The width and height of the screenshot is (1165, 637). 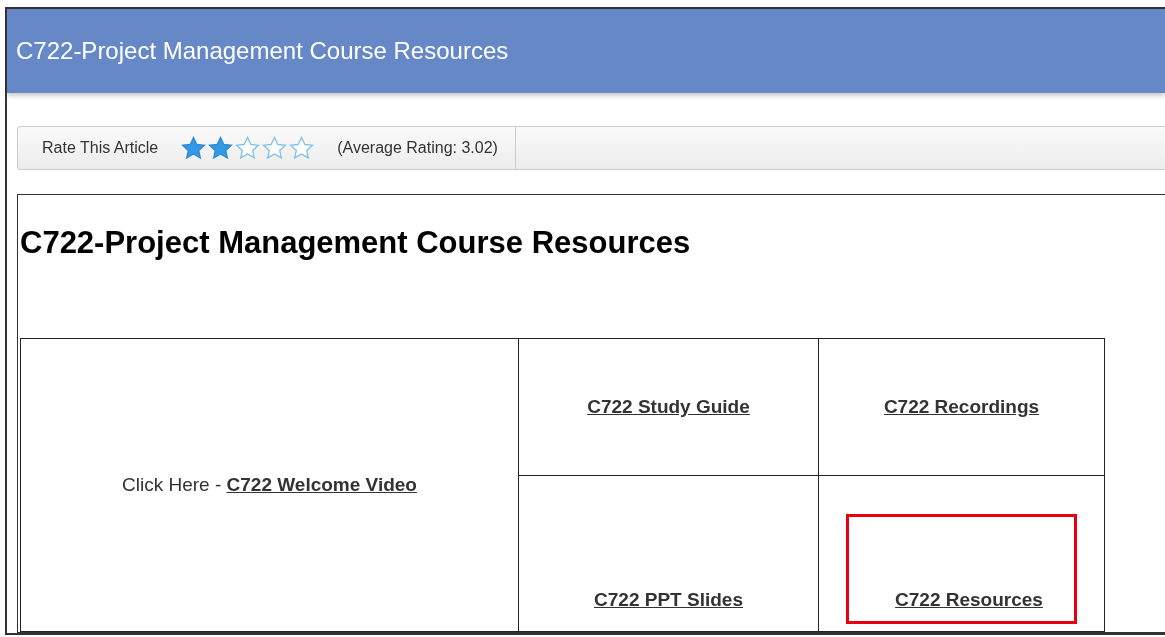 I want to click on page-title: C722-Project Management Course Resources, so click(x=262, y=51).